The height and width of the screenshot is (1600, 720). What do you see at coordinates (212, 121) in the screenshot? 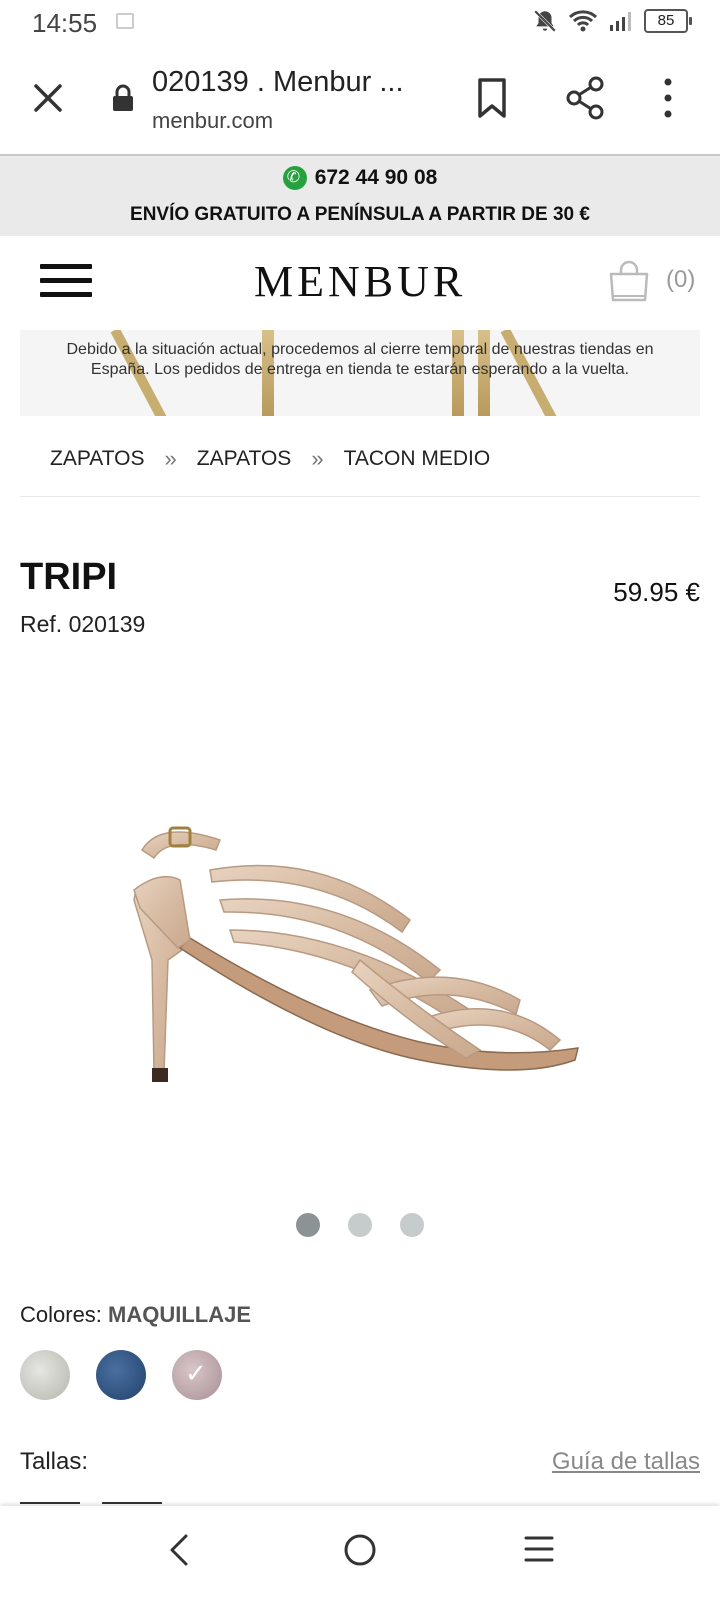
I see `page-domain: menbur.com` at bounding box center [212, 121].